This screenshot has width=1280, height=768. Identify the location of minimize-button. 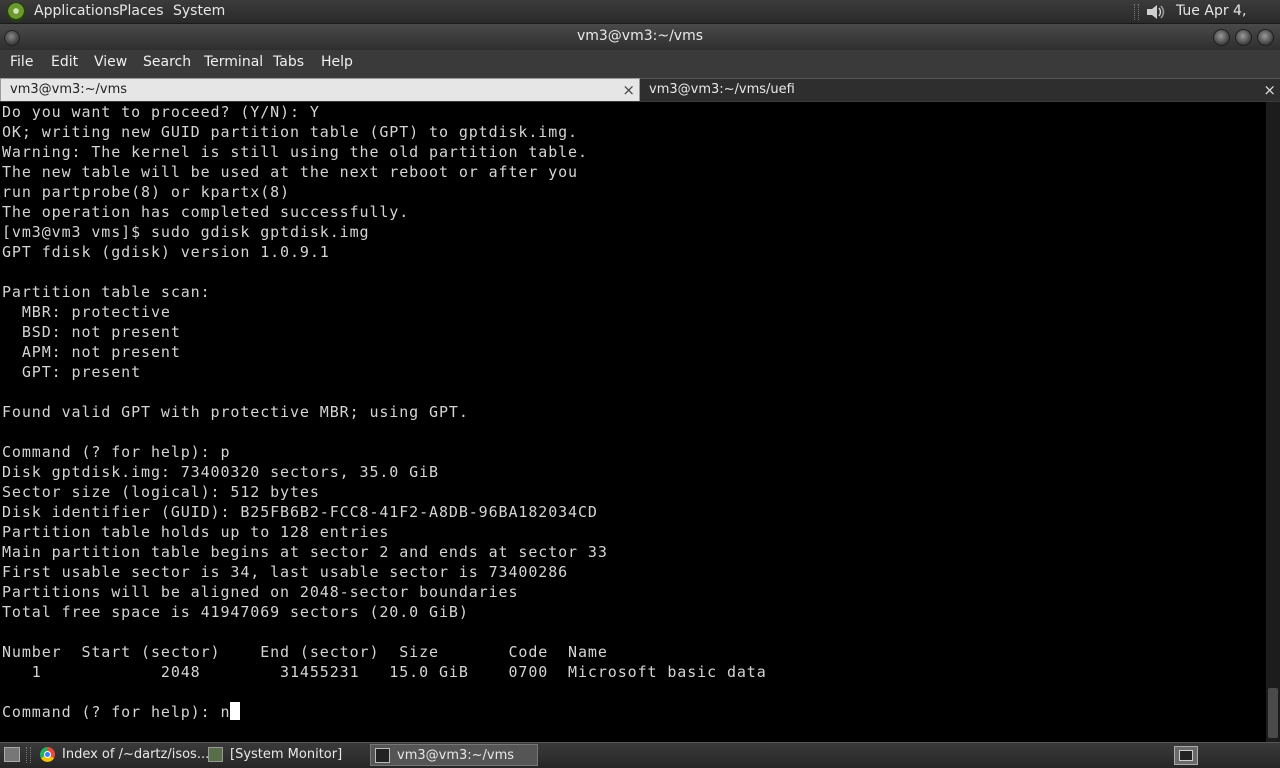
(1221, 37).